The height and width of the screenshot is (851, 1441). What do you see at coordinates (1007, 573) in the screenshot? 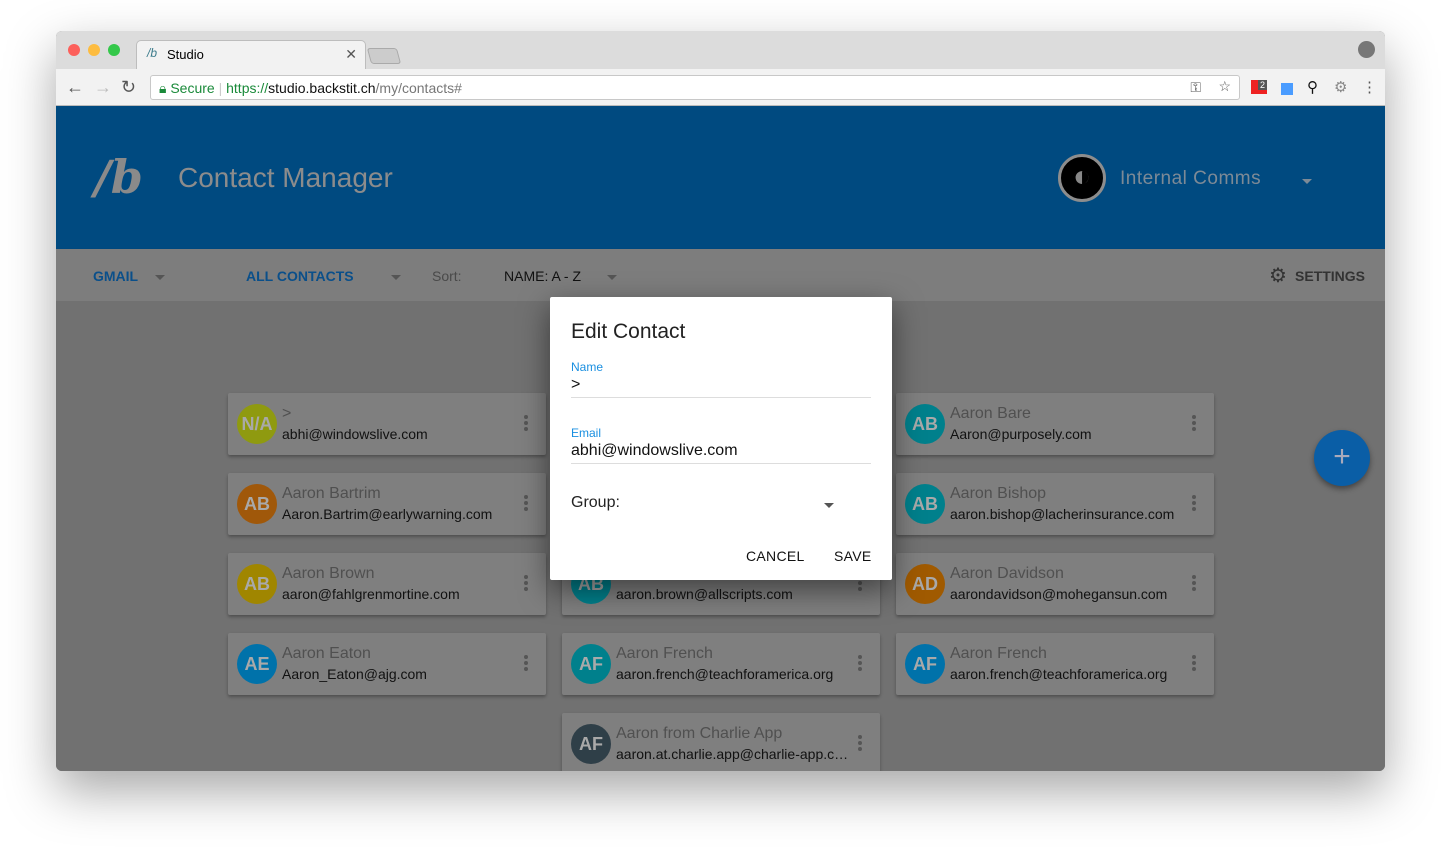
I see `contact-name: Aaron Davidson` at bounding box center [1007, 573].